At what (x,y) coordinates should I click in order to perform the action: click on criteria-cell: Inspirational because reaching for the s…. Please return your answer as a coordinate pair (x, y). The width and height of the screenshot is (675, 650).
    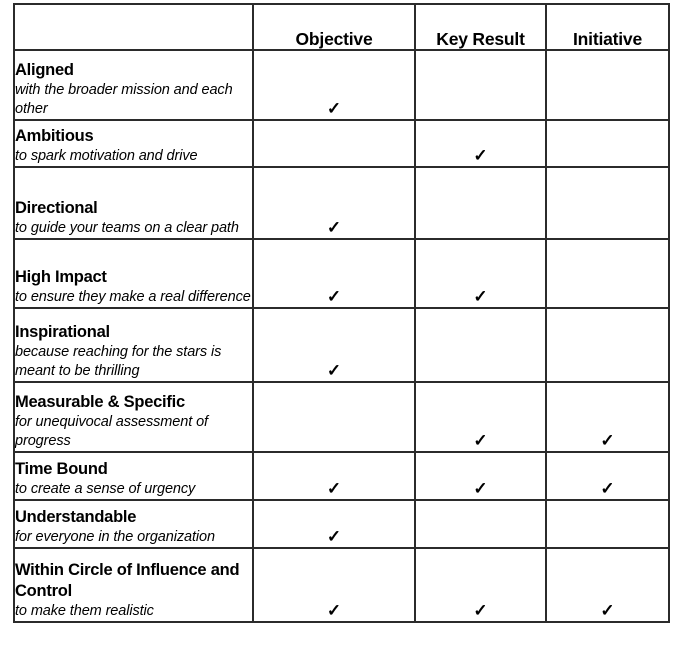
    Looking at the image, I should click on (133, 345).